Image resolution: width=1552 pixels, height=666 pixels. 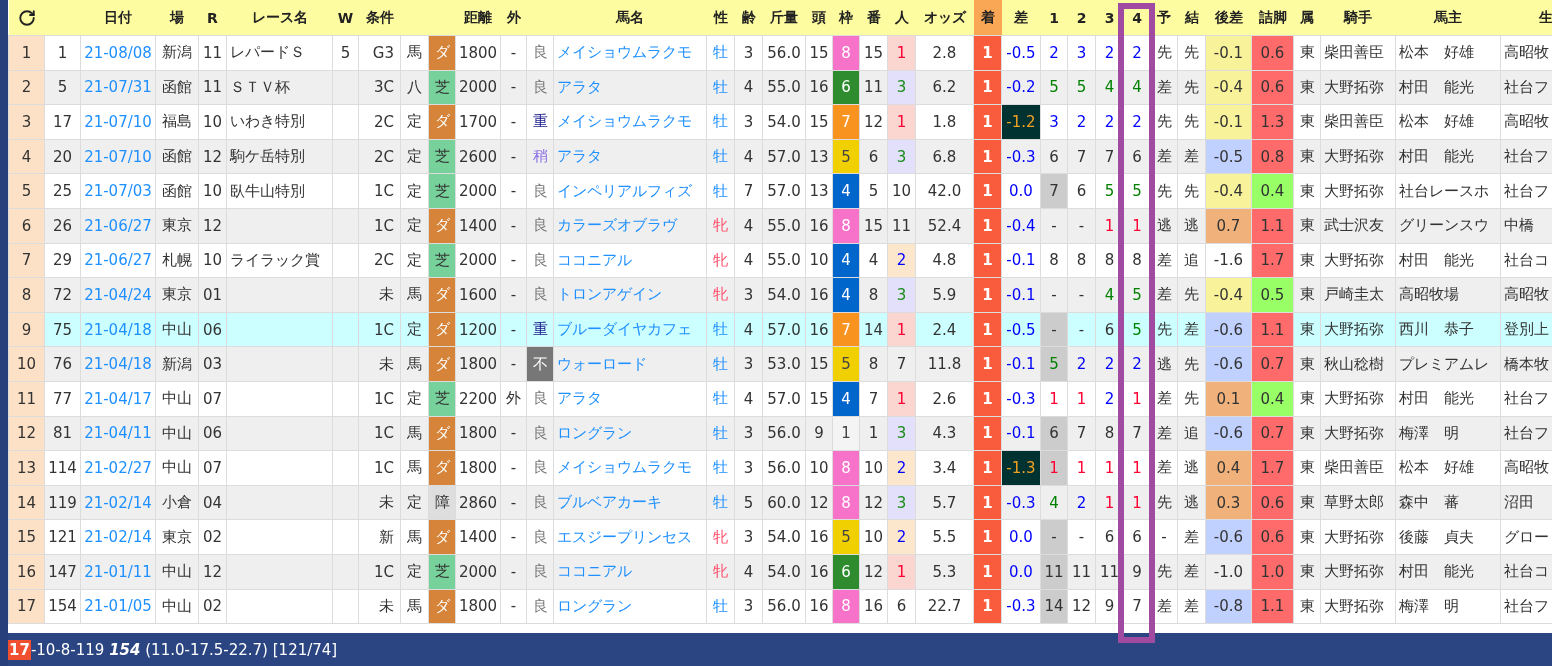 What do you see at coordinates (1307, 18) in the screenshot?
I see `column-header: 属` at bounding box center [1307, 18].